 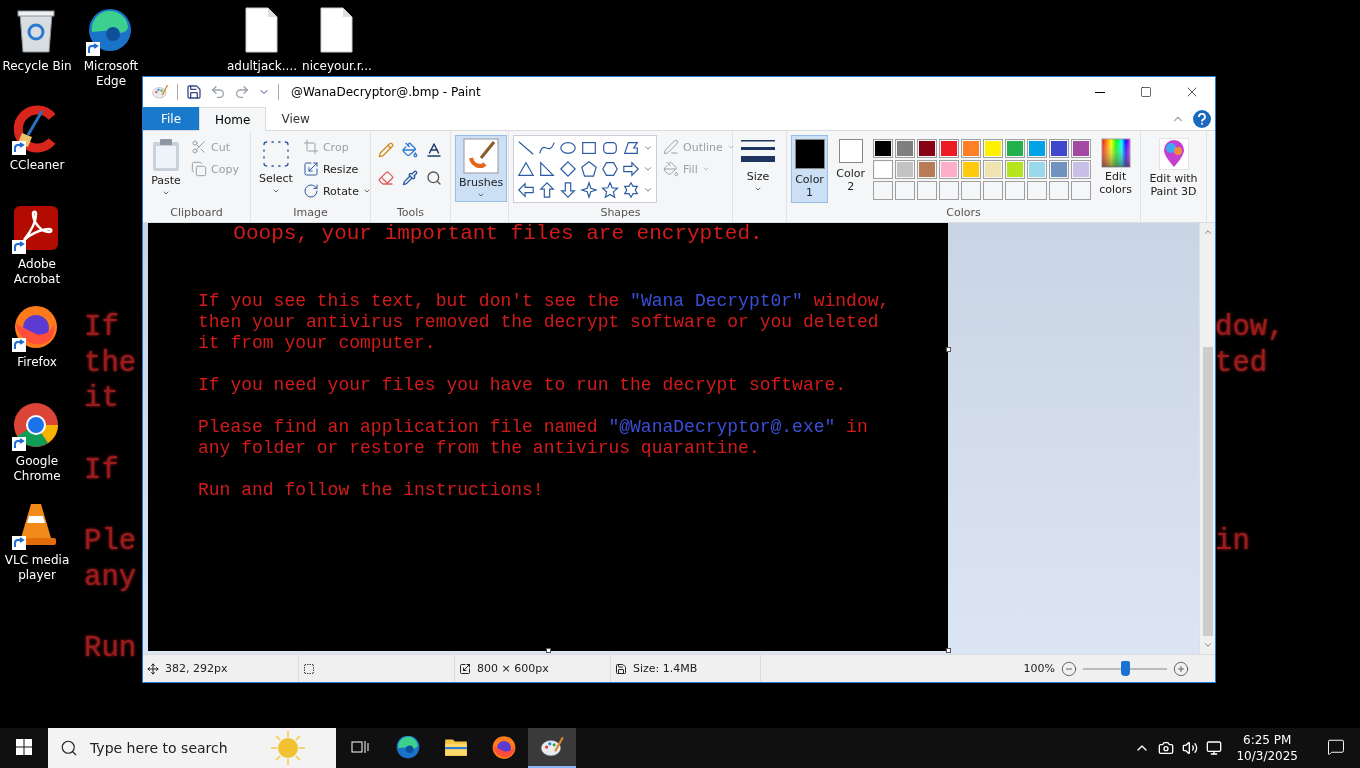 I want to click on save-icon, so click(x=194, y=92).